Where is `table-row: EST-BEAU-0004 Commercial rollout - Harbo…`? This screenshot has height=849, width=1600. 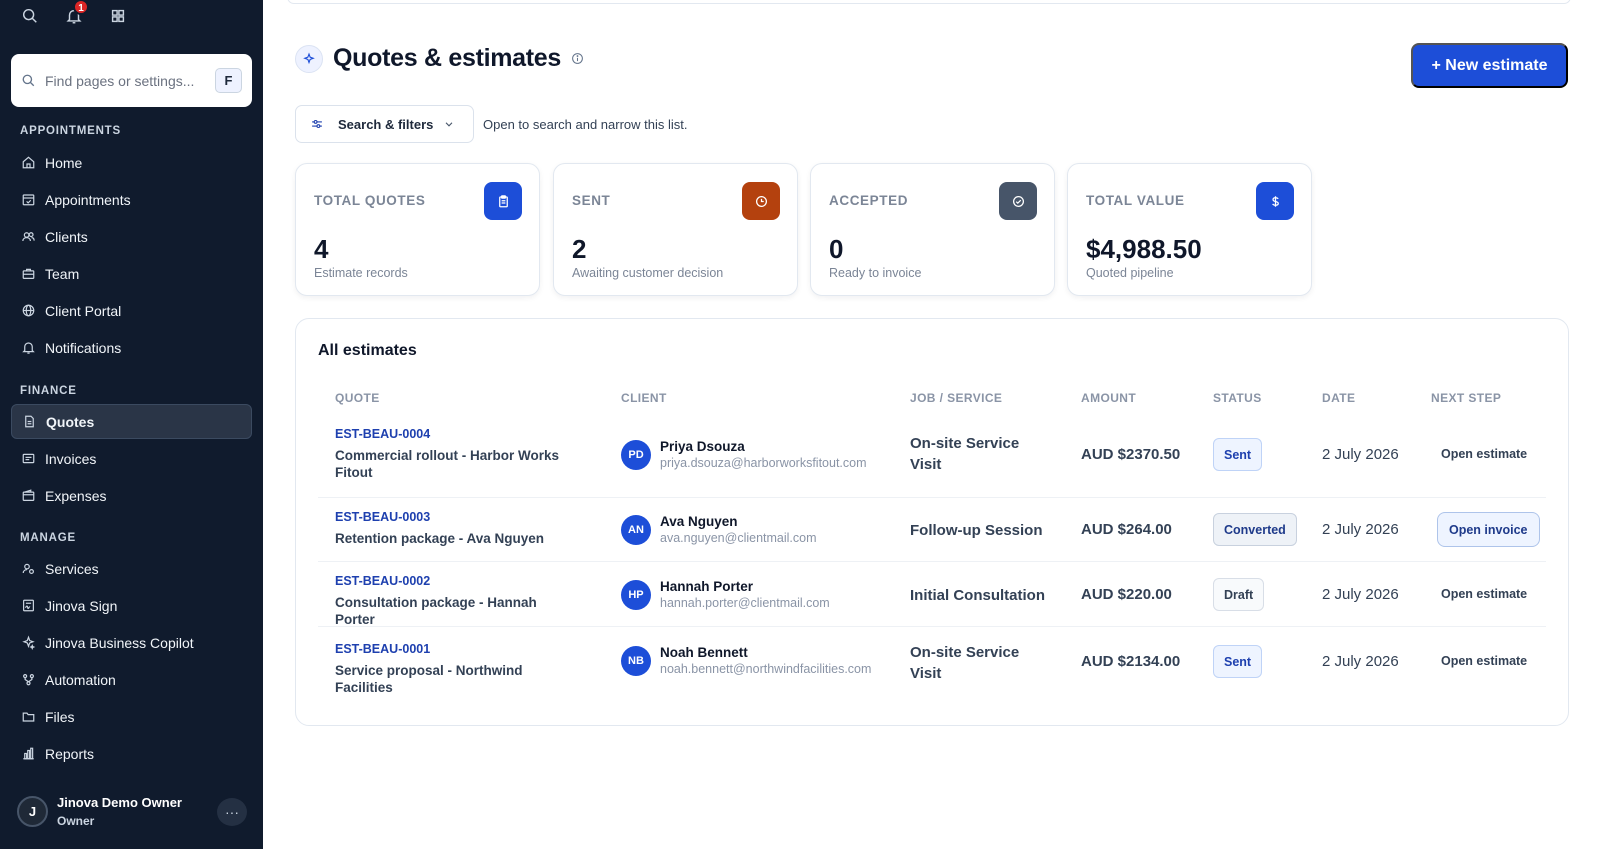
table-row: EST-BEAU-0004 Commercial rollout - Harbo… is located at coordinates (932, 455).